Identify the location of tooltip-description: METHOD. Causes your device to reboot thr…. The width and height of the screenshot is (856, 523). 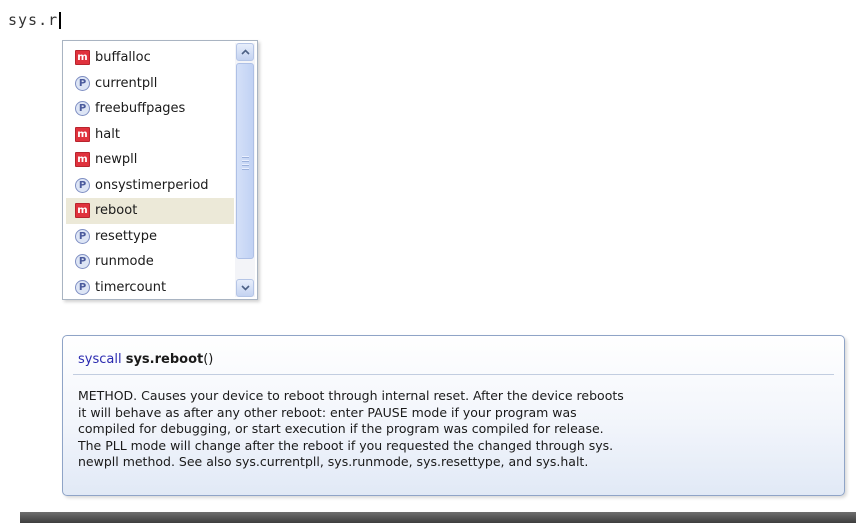
(351, 428).